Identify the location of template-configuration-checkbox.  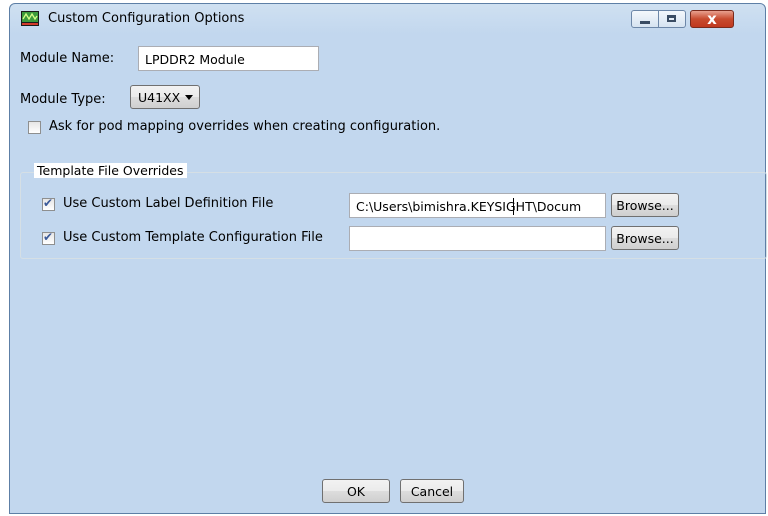
(48, 237).